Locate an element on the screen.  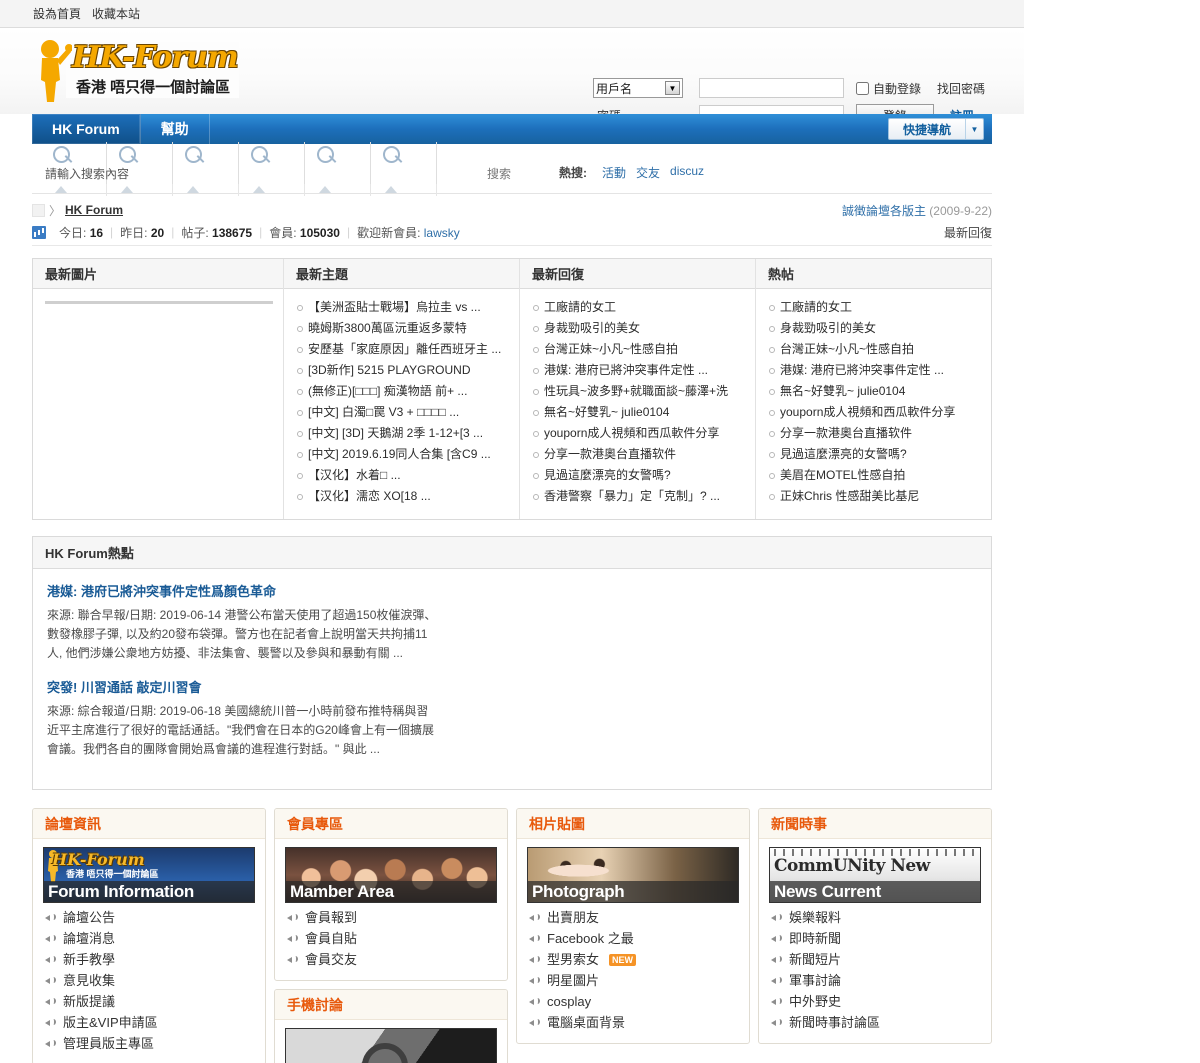
panel-thumbnail: Mamber Area is located at coordinates (391, 875).